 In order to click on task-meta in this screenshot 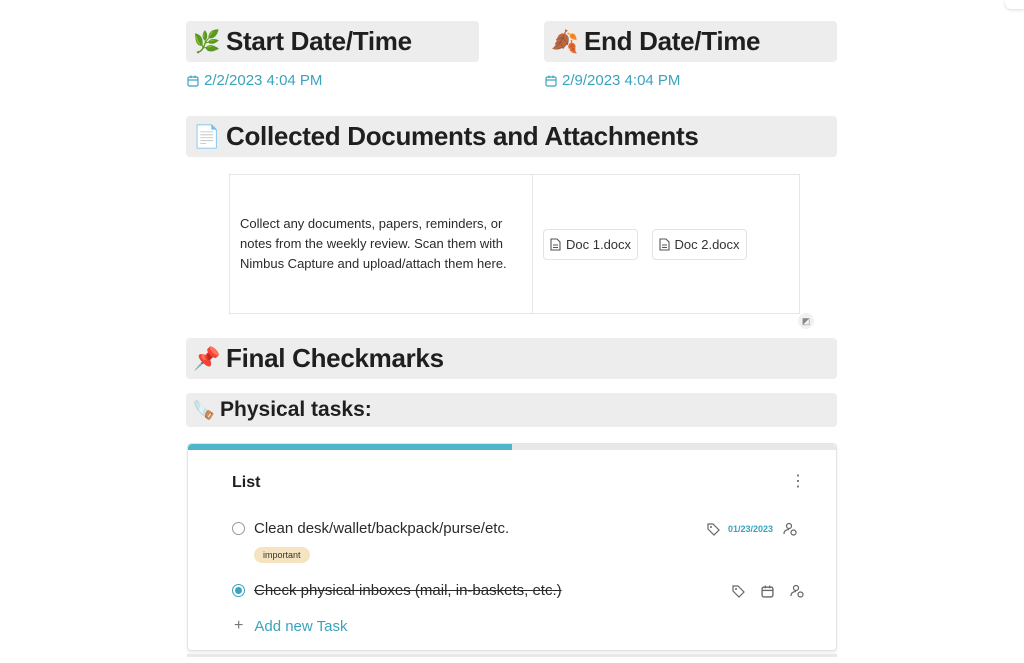, I will do `click(768, 591)`.